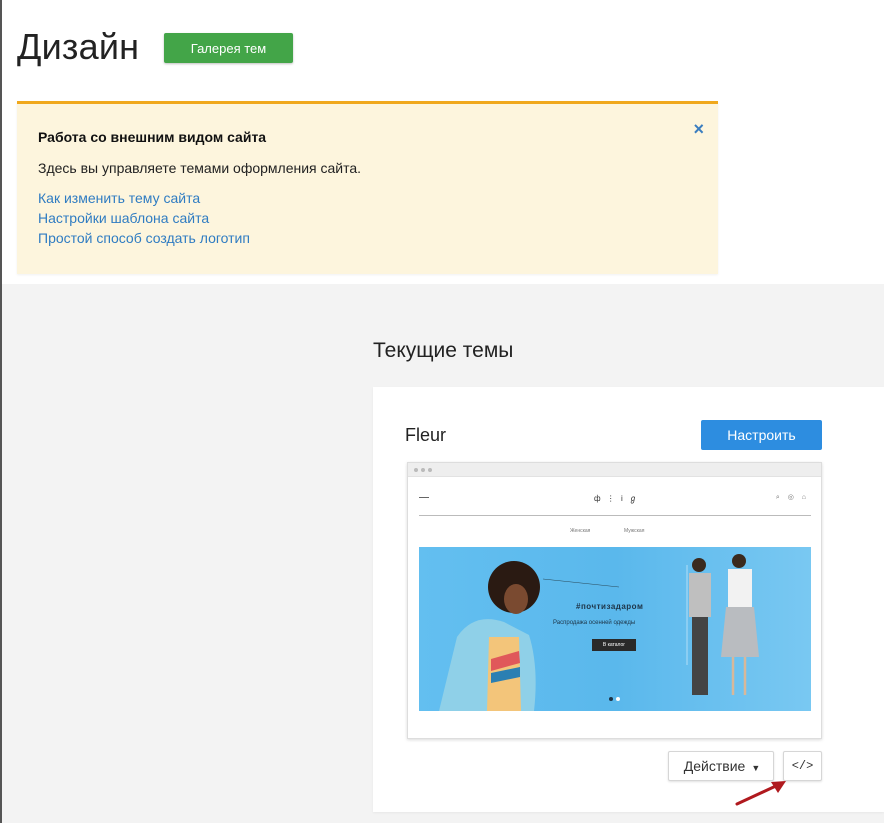  I want to click on preview-header-icons: ⌕ ◎ ⌂, so click(792, 497).